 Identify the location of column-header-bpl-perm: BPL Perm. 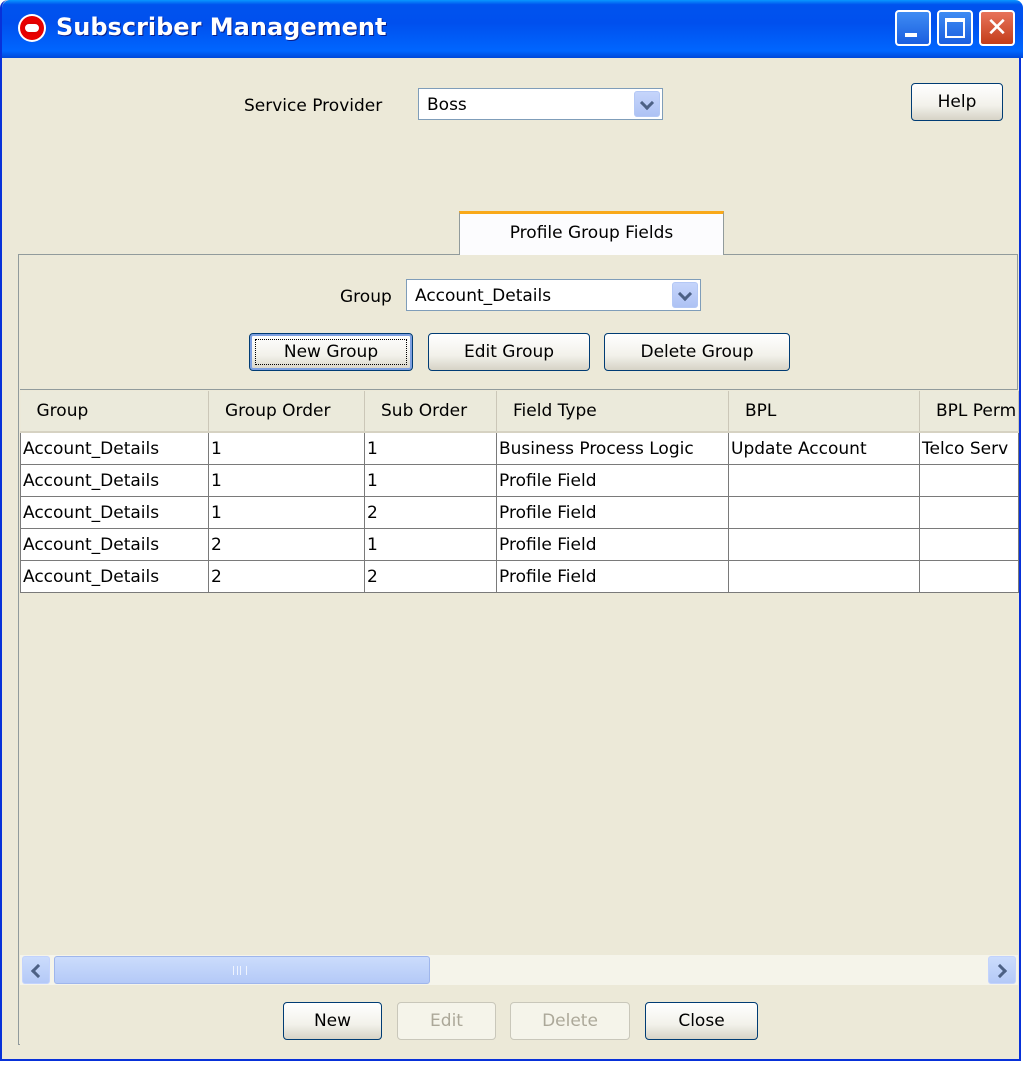
(969, 412).